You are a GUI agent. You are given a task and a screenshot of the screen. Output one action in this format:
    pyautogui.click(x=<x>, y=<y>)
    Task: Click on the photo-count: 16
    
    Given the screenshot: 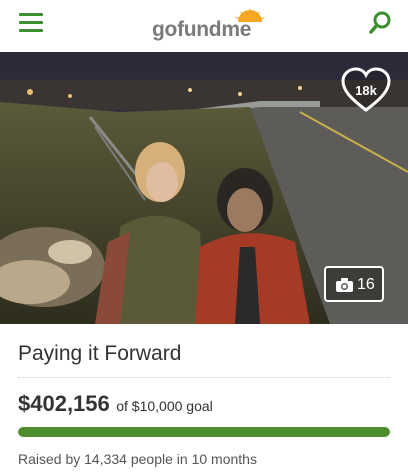 What is the action you would take?
    pyautogui.click(x=366, y=284)
    